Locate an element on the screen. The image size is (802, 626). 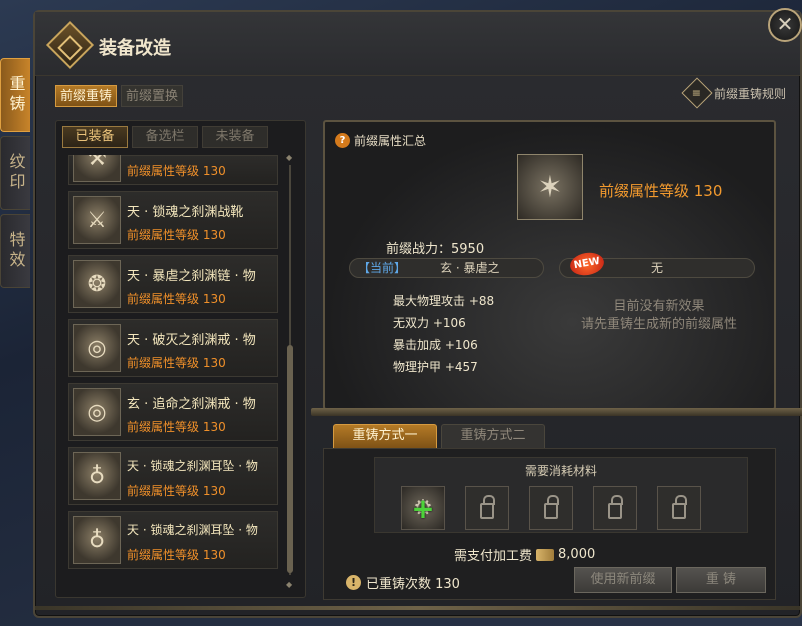
tab-backup: 备选栏 is located at coordinates (165, 137).